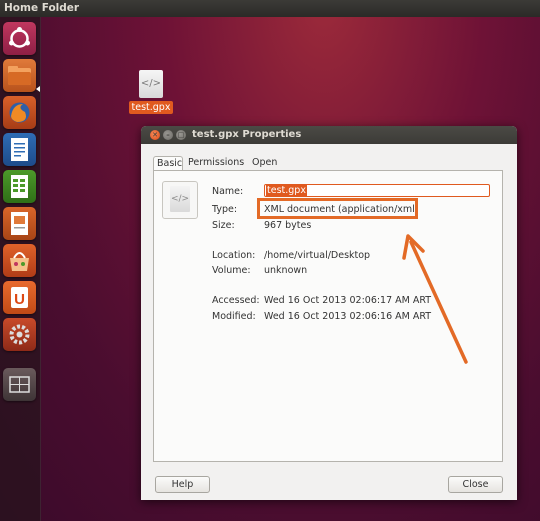  Describe the element at coordinates (435, 299) in the screenshot. I see `annotation-arrow` at that location.